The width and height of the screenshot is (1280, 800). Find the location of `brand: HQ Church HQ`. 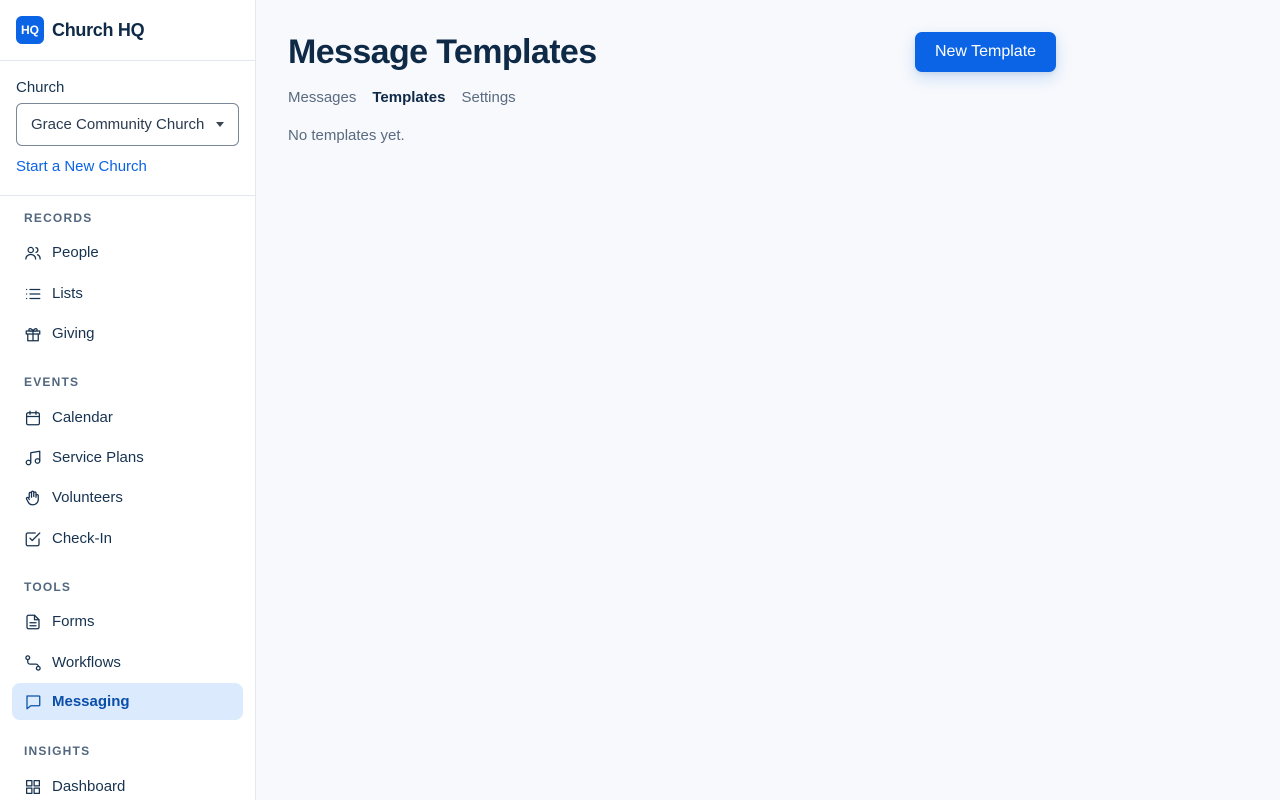

brand: HQ Church HQ is located at coordinates (127, 30).